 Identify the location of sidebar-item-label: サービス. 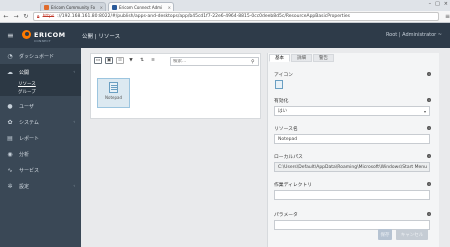
(29, 170).